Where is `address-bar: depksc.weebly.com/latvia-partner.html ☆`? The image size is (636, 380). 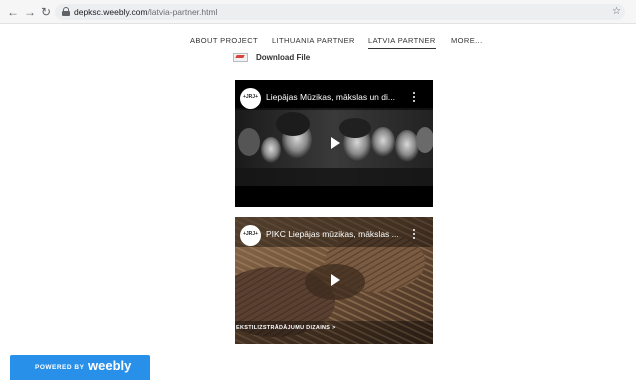 address-bar: depksc.weebly.com/latvia-partner.html ☆ is located at coordinates (340, 12).